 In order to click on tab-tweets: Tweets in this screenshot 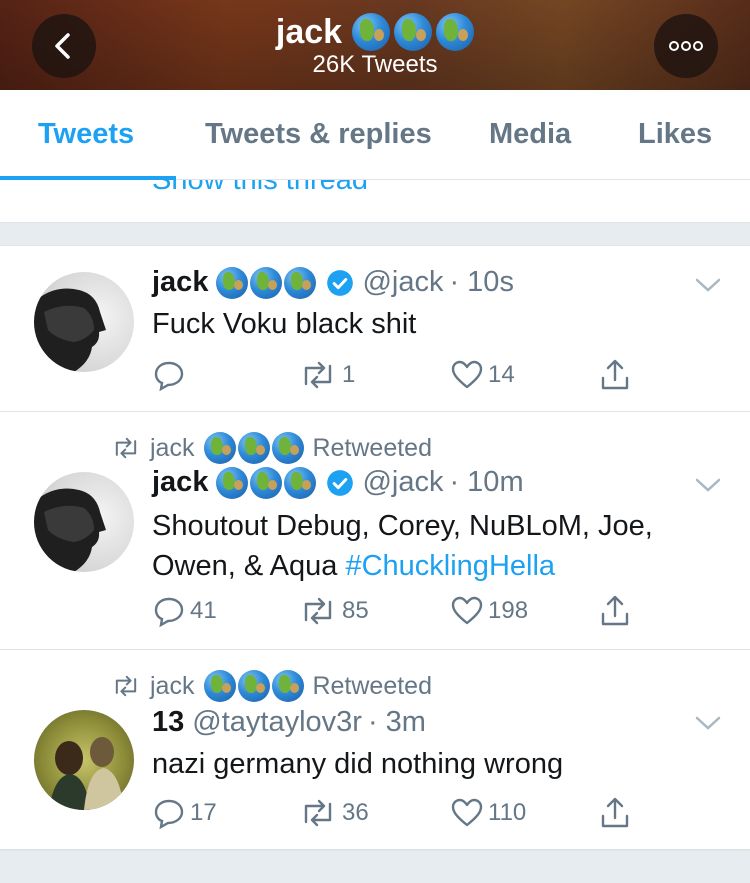, I will do `click(86, 134)`.